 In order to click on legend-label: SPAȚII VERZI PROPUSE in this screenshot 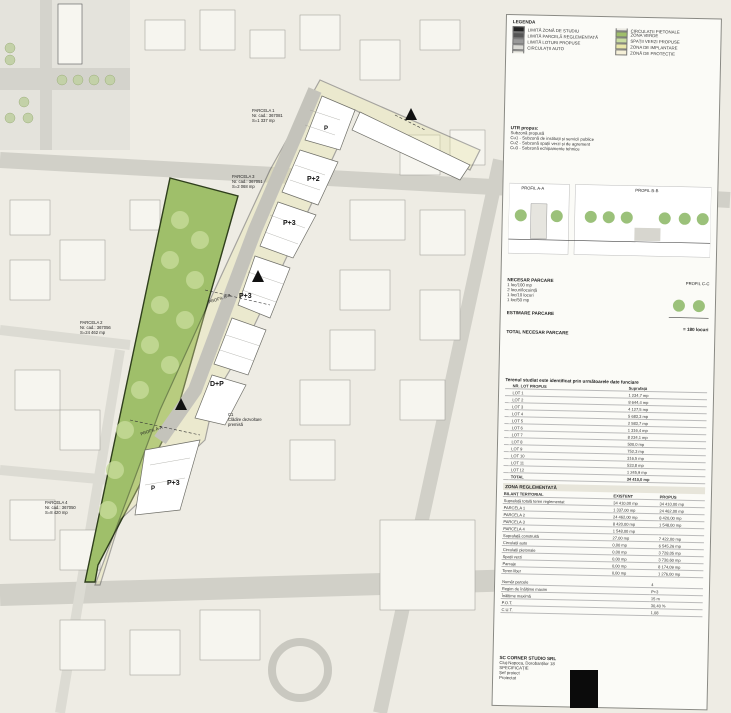, I will do `click(655, 41)`.